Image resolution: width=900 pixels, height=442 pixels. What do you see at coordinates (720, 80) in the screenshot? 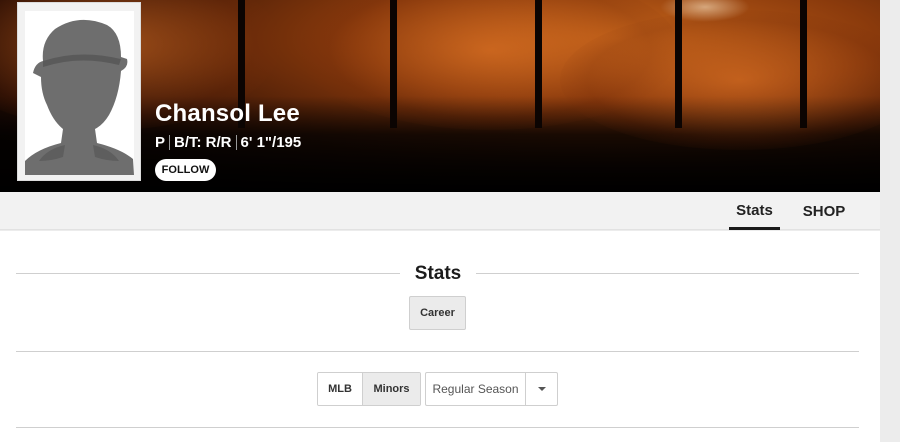
I see `sky-cloud` at bounding box center [720, 80].